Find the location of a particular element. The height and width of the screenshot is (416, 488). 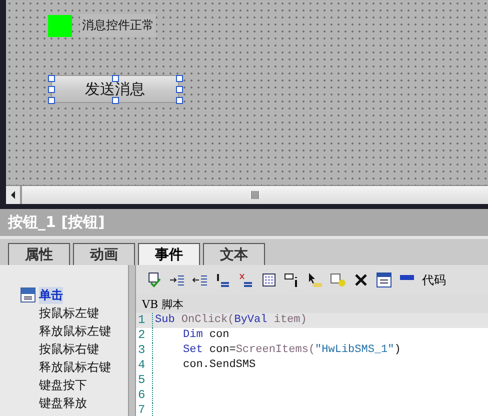

horizontal-scrollbar is located at coordinates (247, 194).